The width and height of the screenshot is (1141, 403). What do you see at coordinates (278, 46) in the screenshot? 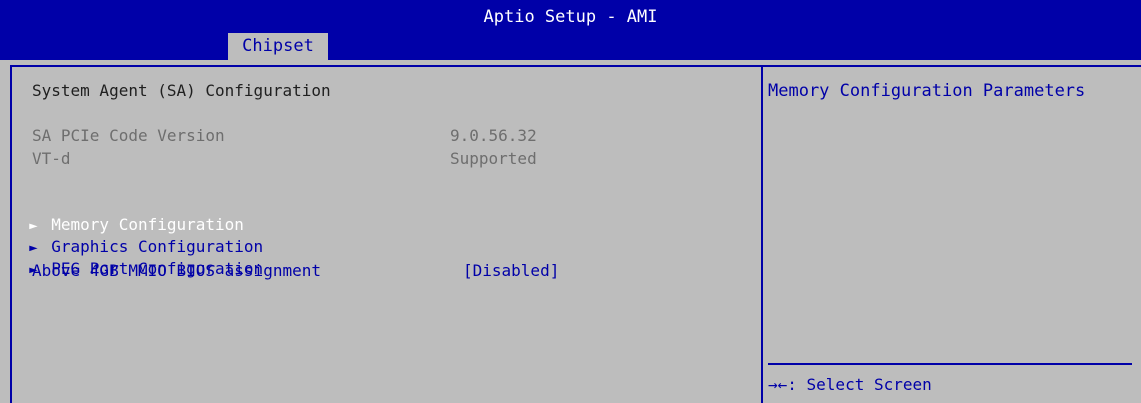
I see `tab-chipset: Chipset` at bounding box center [278, 46].